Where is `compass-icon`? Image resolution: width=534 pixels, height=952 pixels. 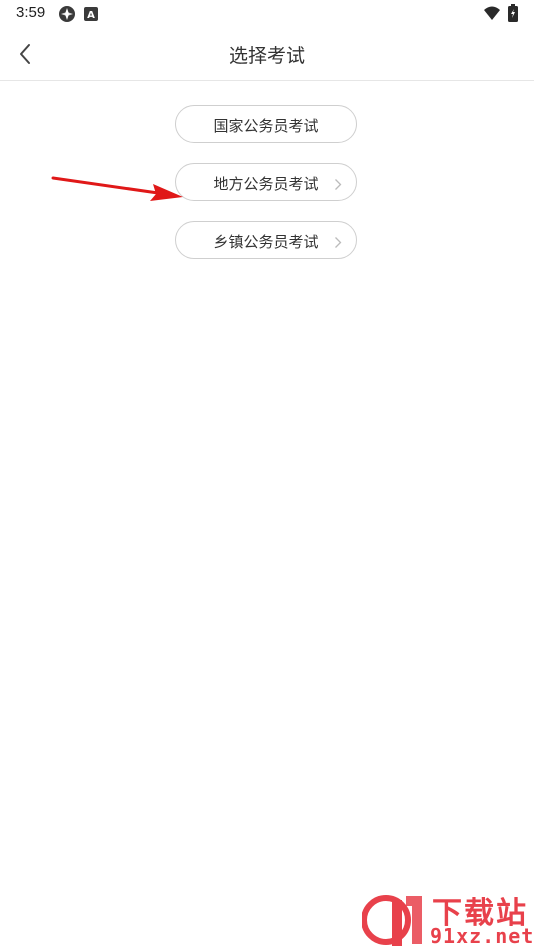
compass-icon is located at coordinates (67, 16).